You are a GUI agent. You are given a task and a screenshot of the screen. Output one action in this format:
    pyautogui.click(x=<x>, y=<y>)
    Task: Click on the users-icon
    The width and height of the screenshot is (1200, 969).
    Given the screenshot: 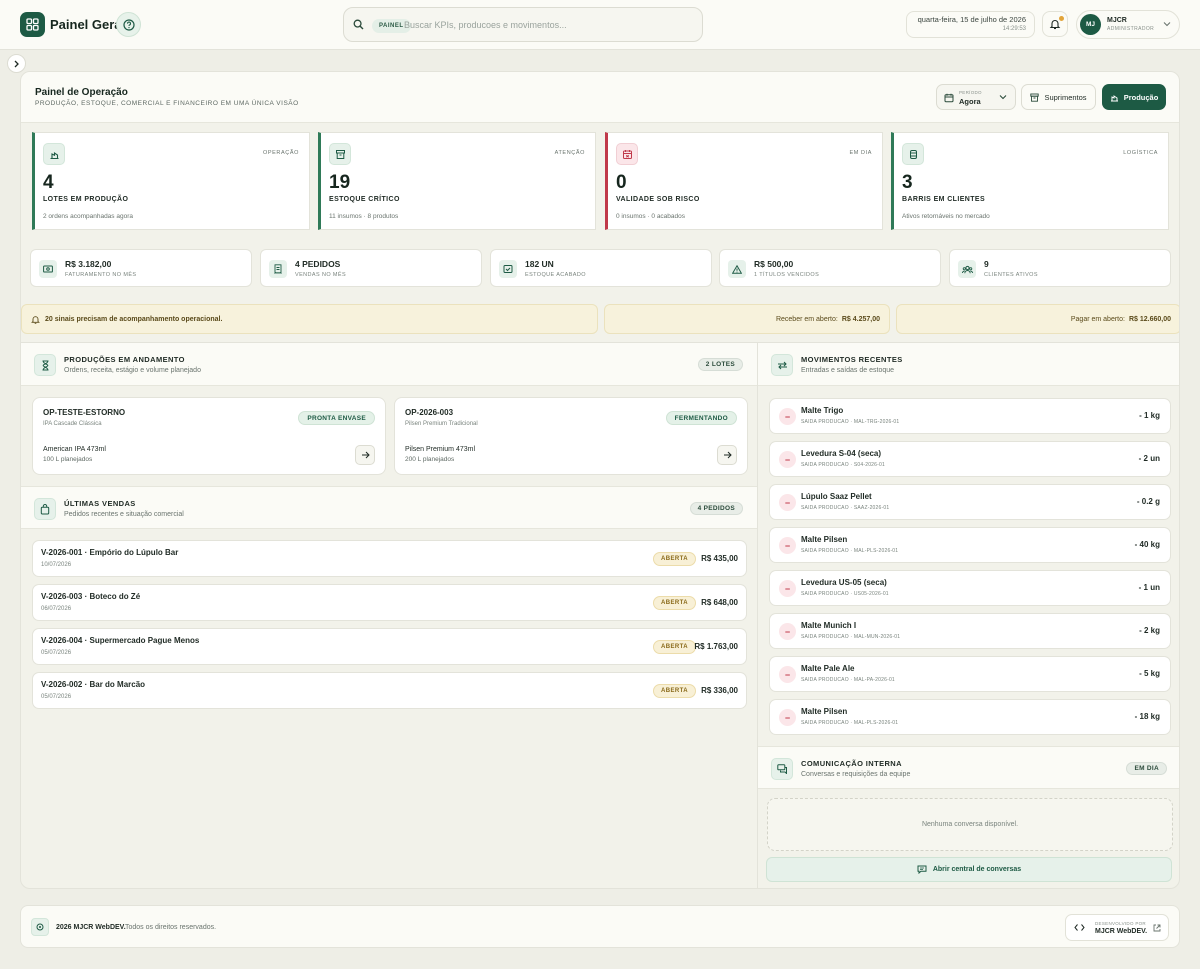 What is the action you would take?
    pyautogui.click(x=967, y=269)
    